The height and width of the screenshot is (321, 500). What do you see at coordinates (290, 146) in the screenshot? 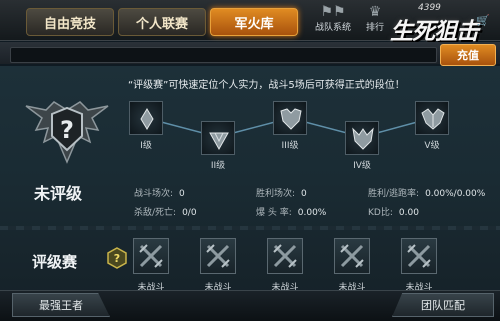
I see `tier-3-label: III级` at bounding box center [290, 146].